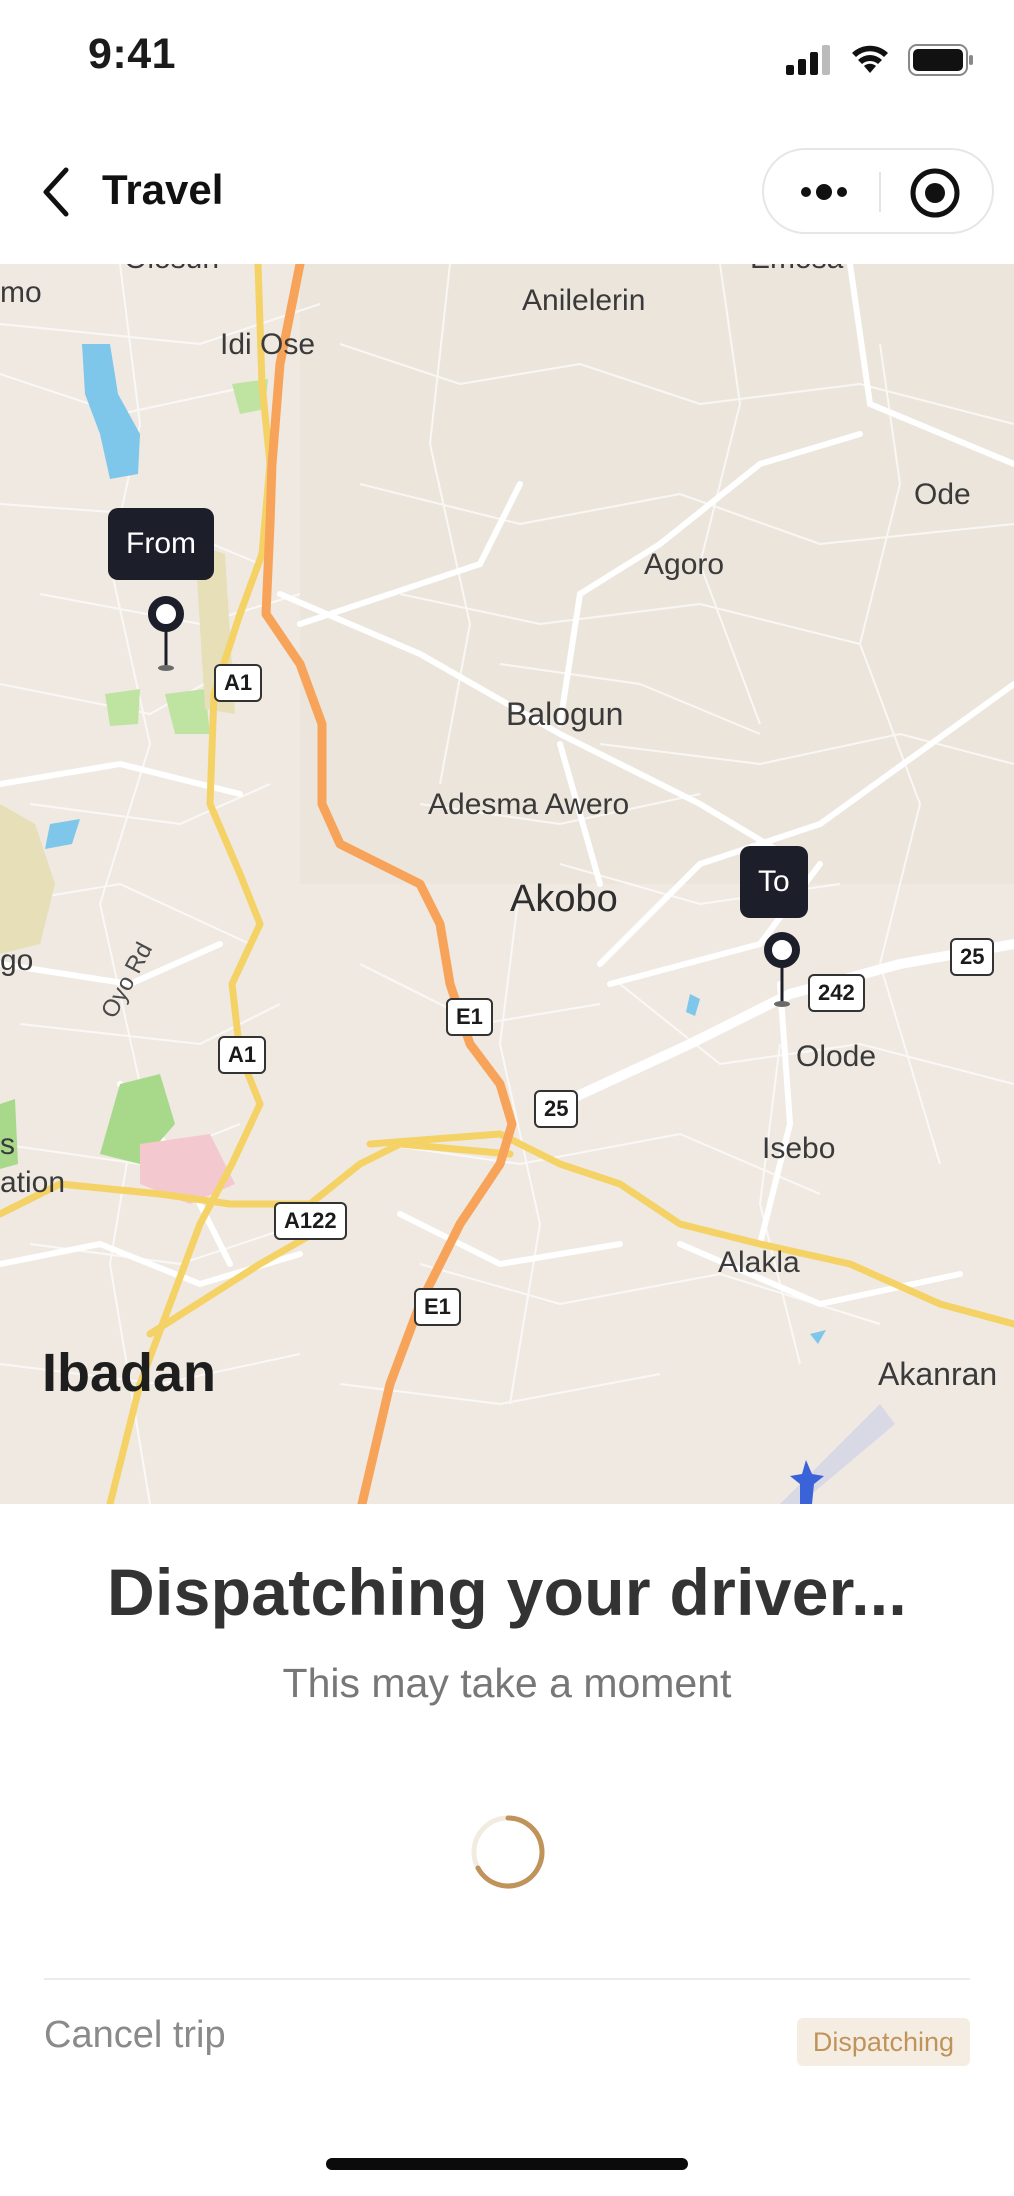  Describe the element at coordinates (759, 1262) in the screenshot. I see `map-place-label: Alakla` at that location.